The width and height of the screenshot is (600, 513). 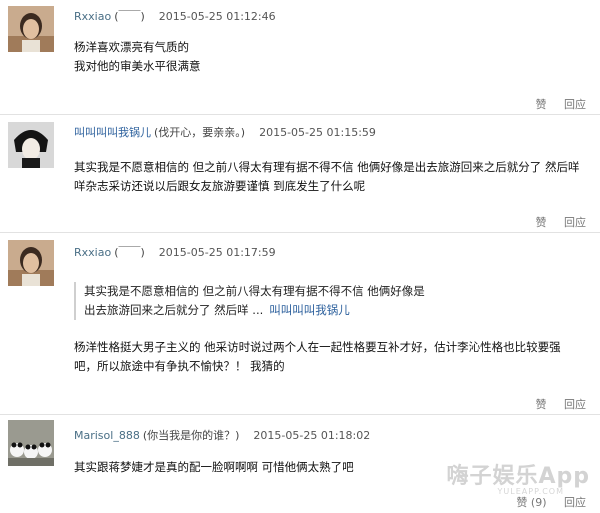 I want to click on watermark-logo: 嗨子娱乐App, so click(x=518, y=476).